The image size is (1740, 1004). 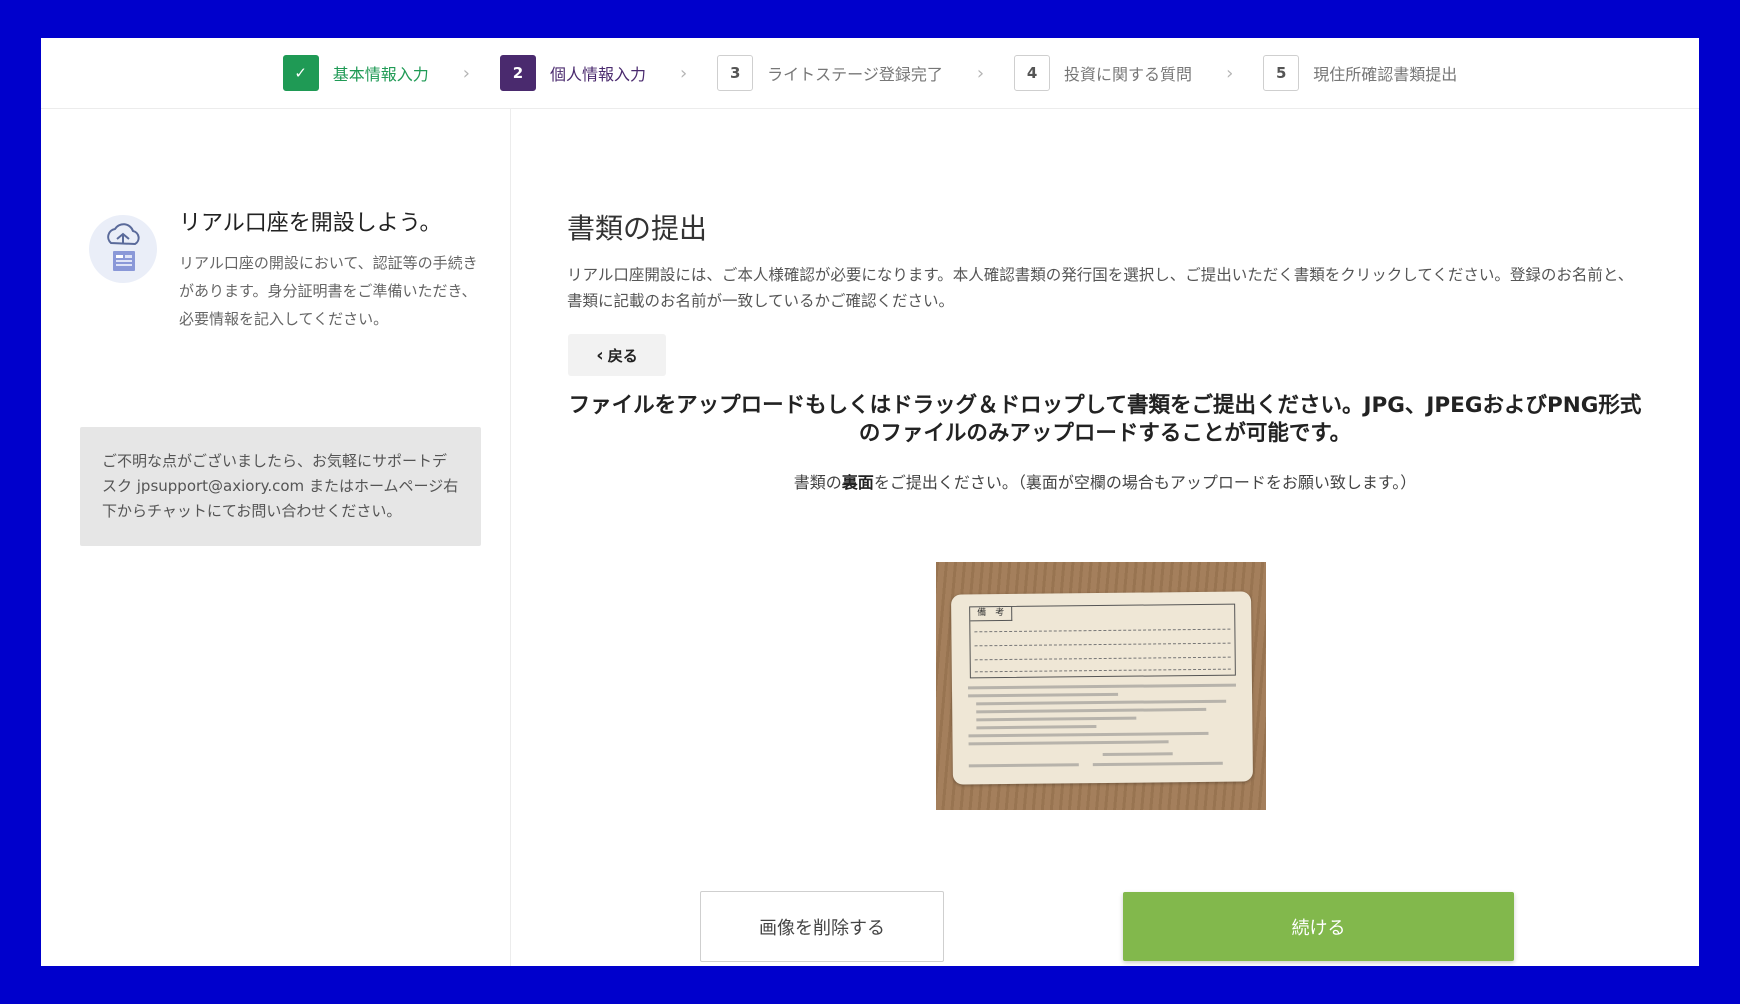 What do you see at coordinates (380, 74) in the screenshot?
I see `step-label: 基本情報入力` at bounding box center [380, 74].